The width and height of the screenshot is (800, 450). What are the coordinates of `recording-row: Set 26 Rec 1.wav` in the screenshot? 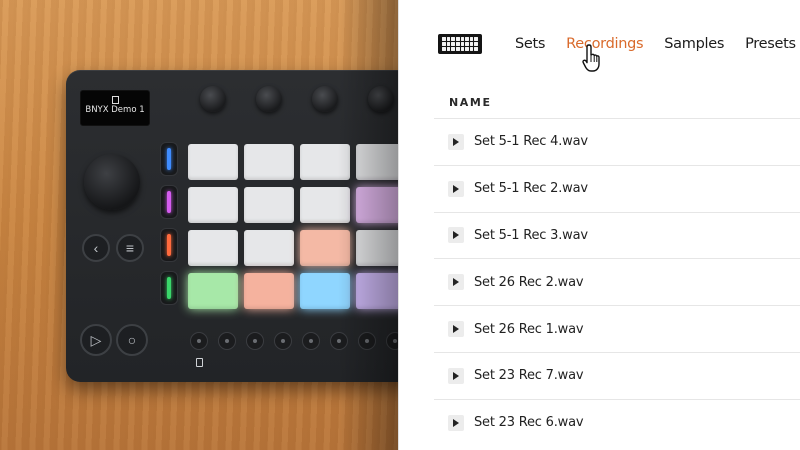 It's located at (617, 328).